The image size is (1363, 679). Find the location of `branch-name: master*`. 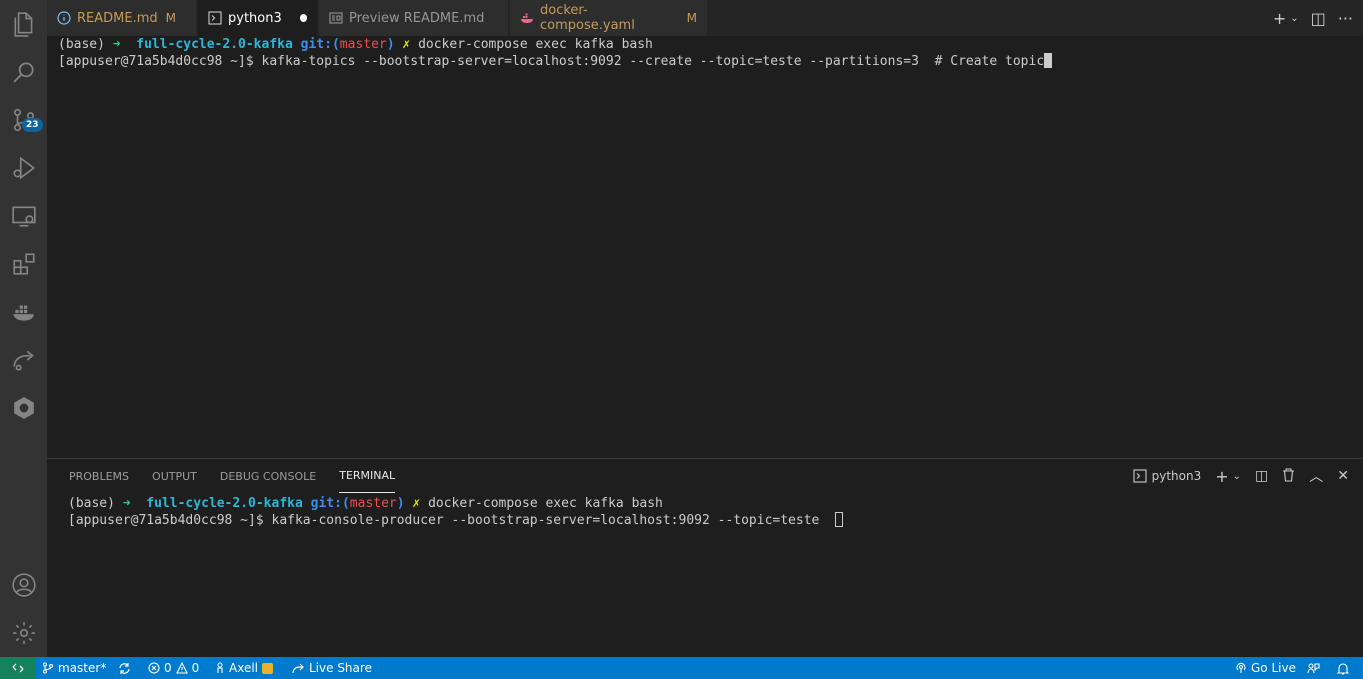

branch-name: master* is located at coordinates (82, 668).